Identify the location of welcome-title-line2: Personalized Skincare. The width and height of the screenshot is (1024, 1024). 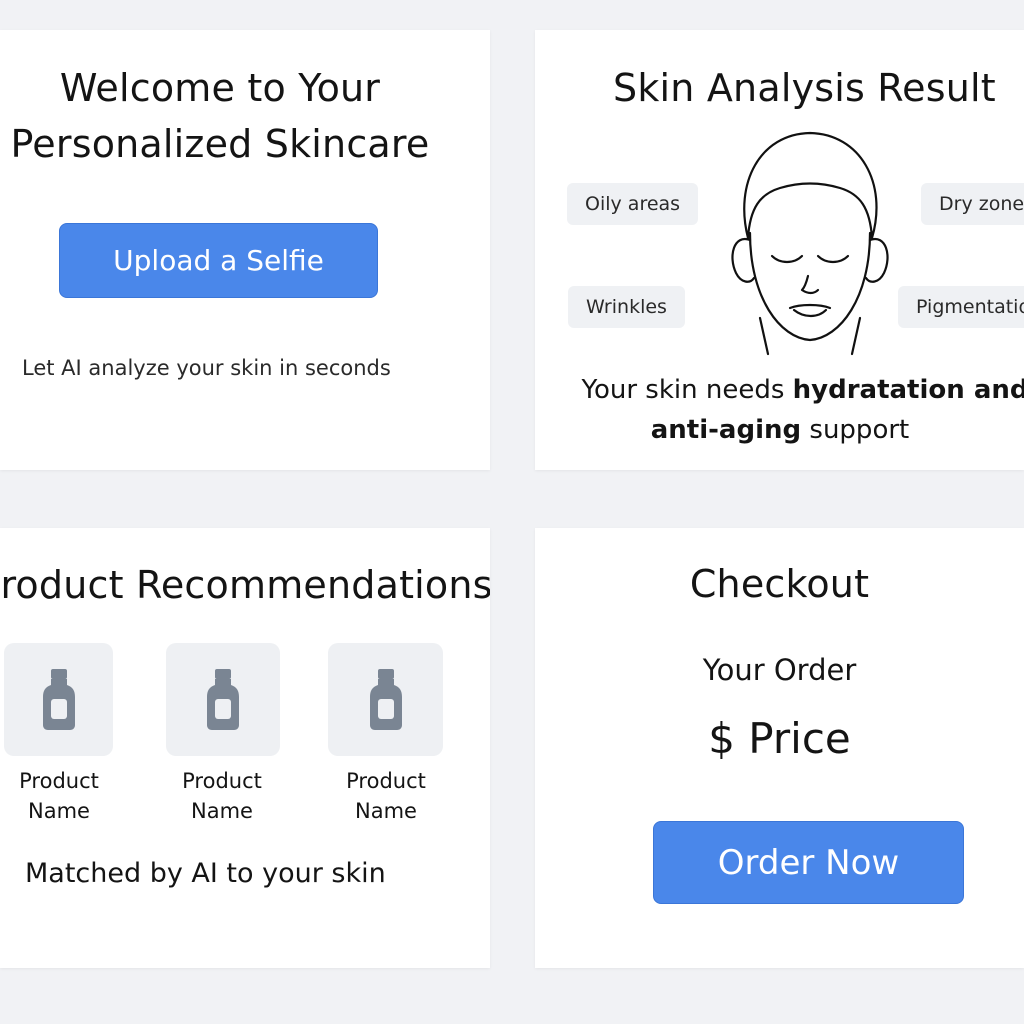
(220, 144).